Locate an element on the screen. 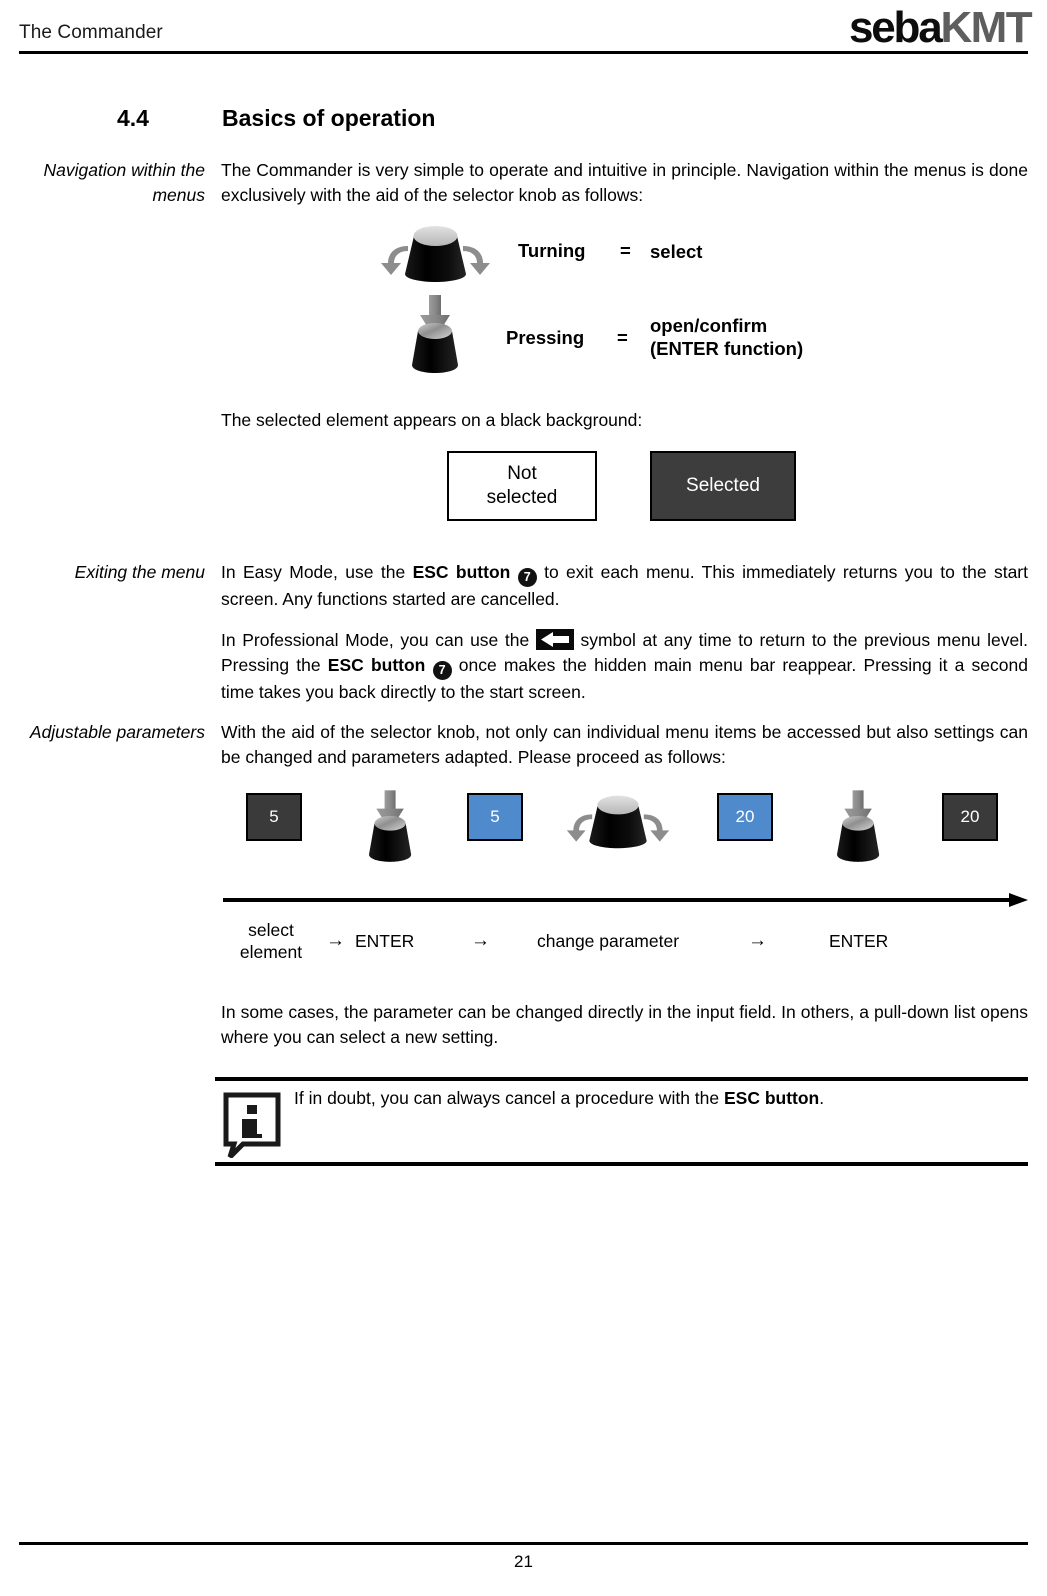 This screenshot has width=1047, height=1596. not-selected-line2: selected is located at coordinates (522, 497).